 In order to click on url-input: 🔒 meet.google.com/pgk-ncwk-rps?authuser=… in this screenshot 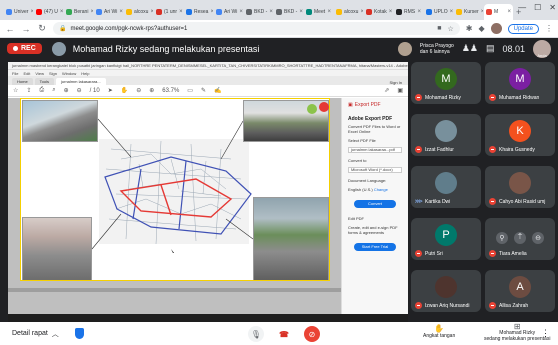, I will do `click(256, 28)`.